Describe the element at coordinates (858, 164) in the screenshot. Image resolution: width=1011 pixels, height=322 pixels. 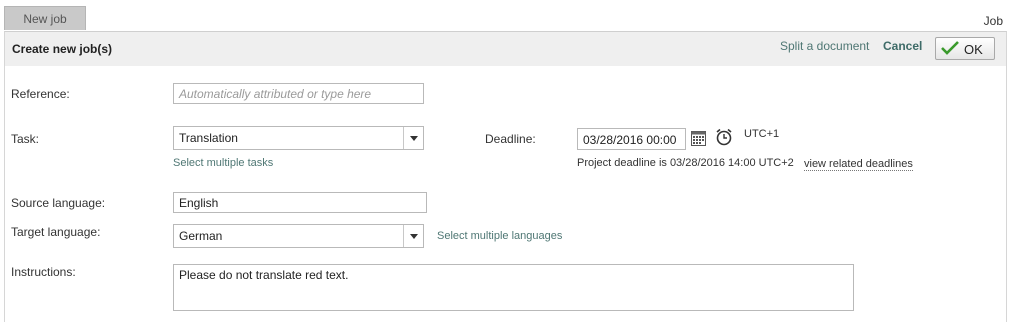
I see `view-related-deadlines-link: view related deadlines` at that location.